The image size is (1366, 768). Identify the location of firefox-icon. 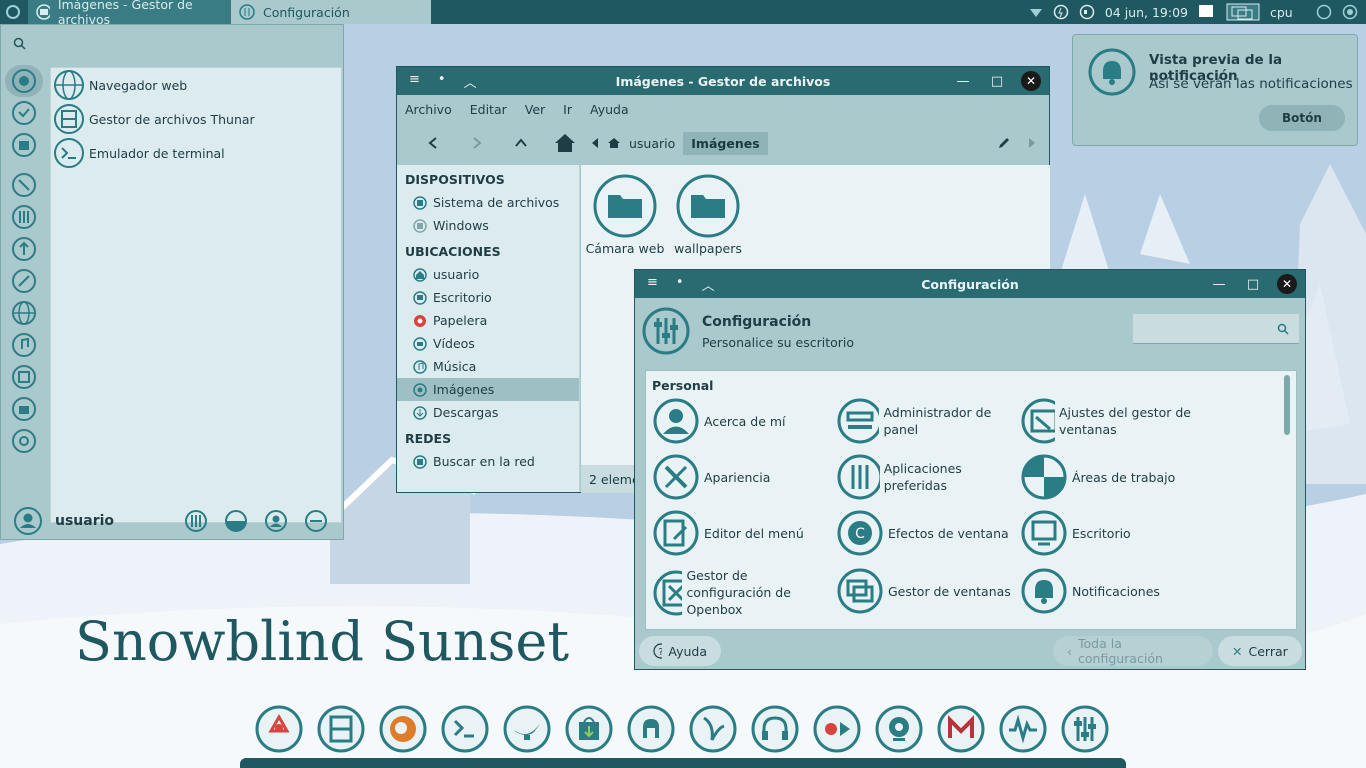
(403, 729).